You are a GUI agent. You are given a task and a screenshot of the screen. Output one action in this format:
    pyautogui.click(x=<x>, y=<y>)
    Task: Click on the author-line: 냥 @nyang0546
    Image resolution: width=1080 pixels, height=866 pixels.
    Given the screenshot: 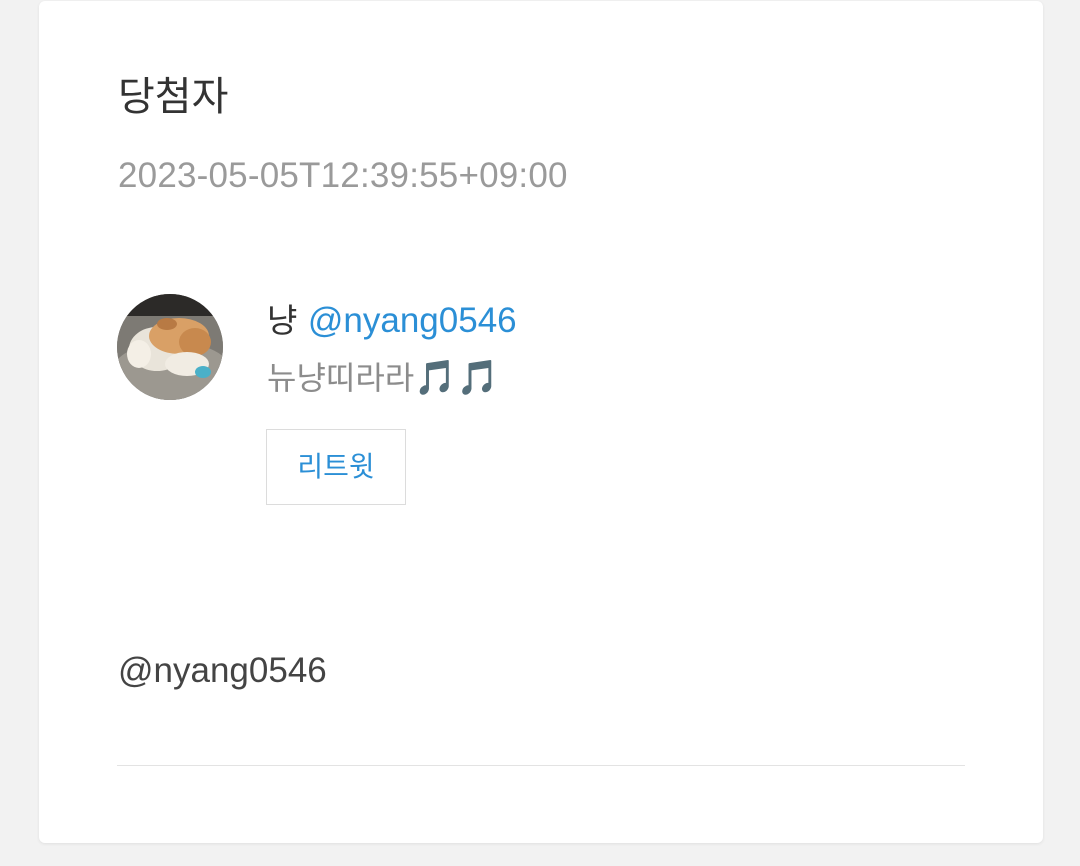 What is the action you would take?
    pyautogui.click(x=392, y=321)
    